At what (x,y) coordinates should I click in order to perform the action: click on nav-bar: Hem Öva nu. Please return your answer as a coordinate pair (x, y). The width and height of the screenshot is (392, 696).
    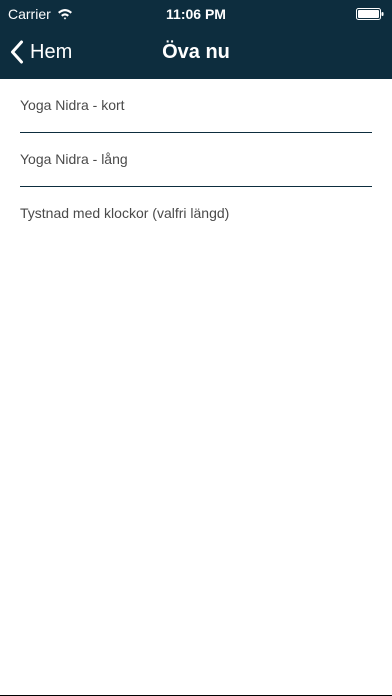
    Looking at the image, I should click on (196, 53).